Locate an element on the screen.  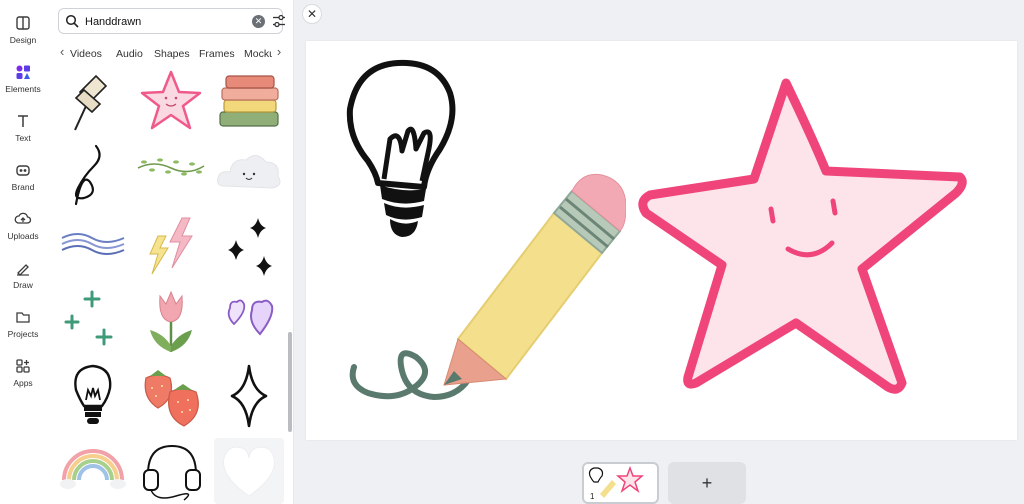
filter-icon is located at coordinates (279, 21).